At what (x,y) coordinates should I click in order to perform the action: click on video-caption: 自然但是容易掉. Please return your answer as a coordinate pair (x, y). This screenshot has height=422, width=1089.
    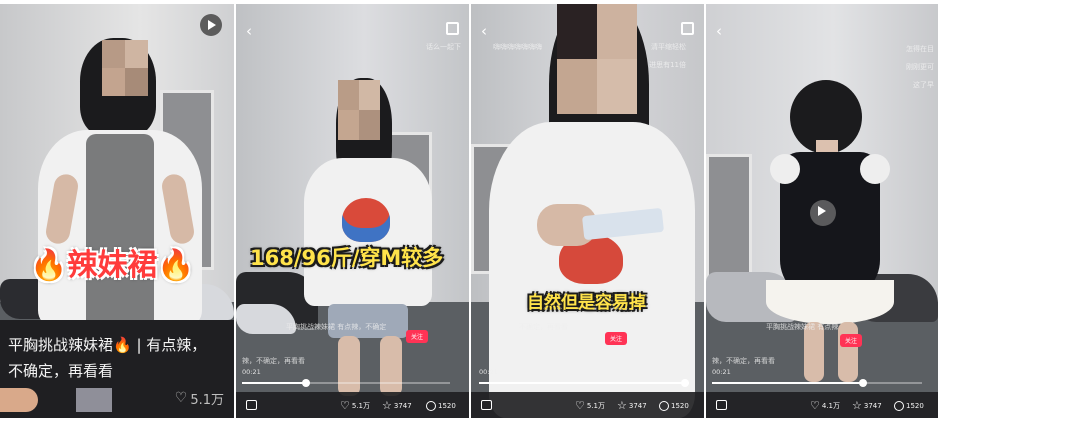
    Looking at the image, I should click on (586, 303).